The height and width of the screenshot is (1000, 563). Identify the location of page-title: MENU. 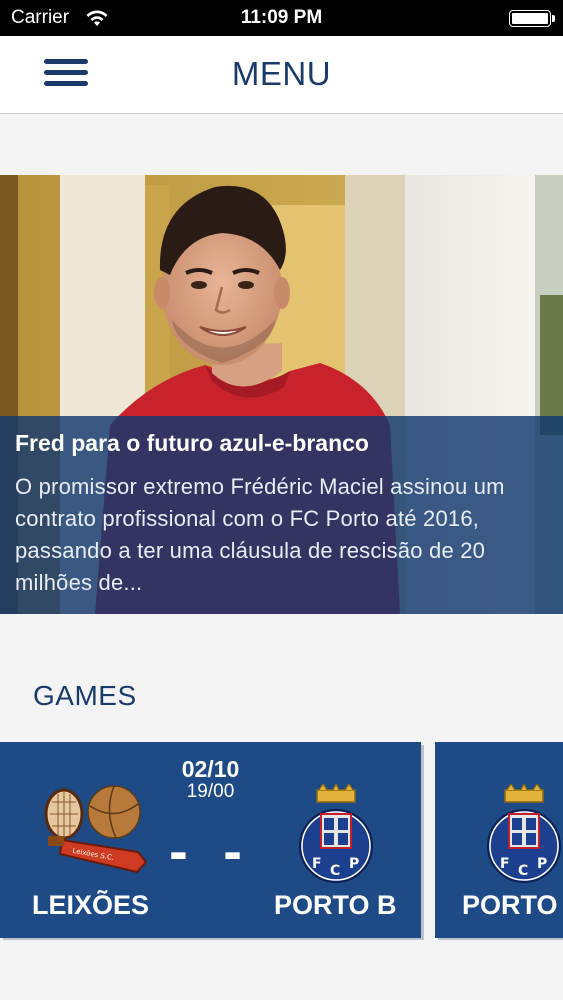
(281, 73).